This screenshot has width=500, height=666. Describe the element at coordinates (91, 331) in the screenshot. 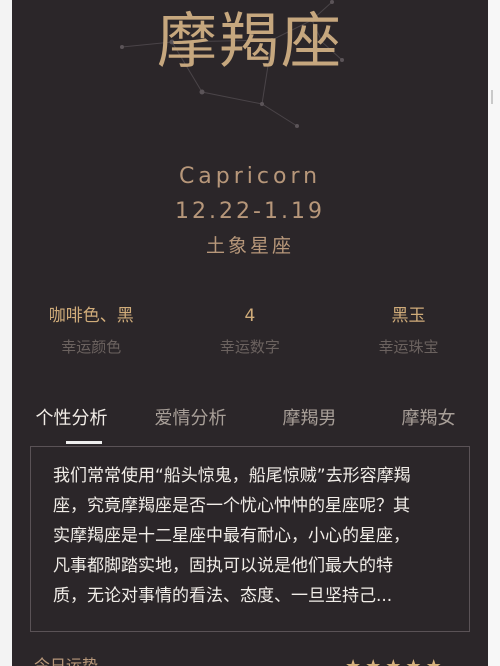

I see `lucky-color: 咖啡色、黑 幸运颜色` at that location.